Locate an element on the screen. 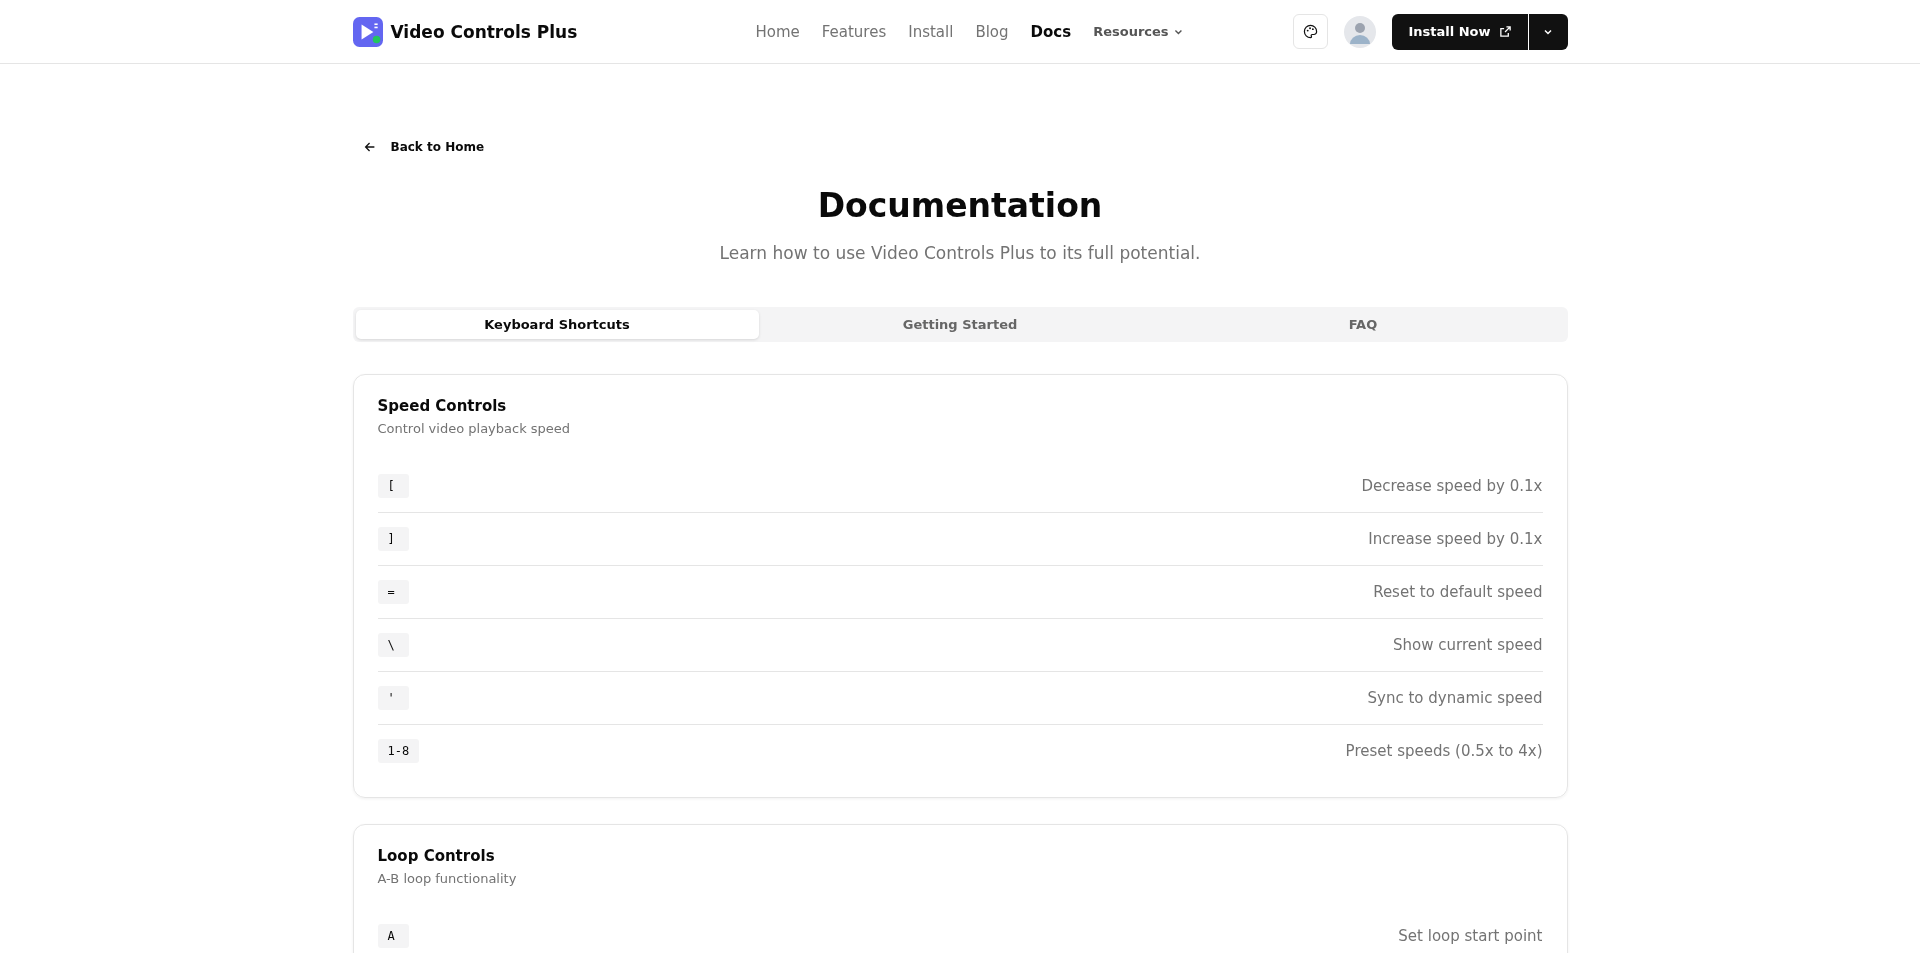  card-description: Control video playback speed is located at coordinates (474, 428).